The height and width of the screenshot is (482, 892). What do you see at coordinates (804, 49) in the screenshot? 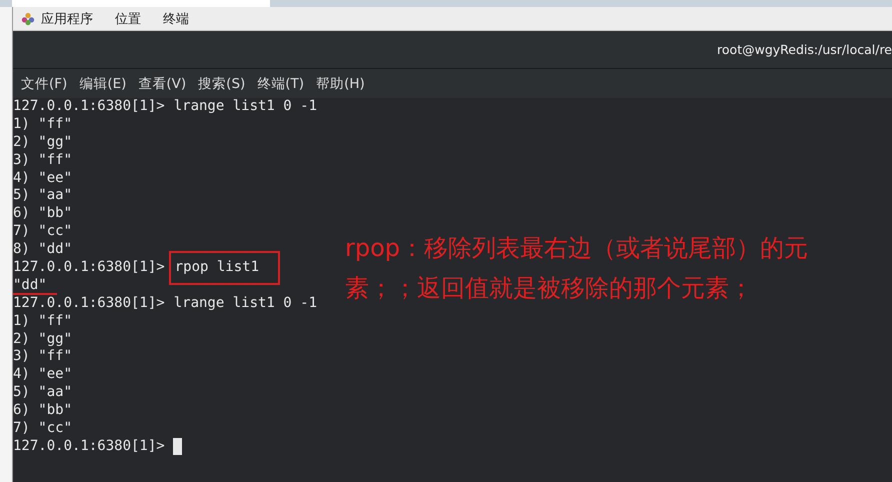
I see `window-title: root@wgyRedis:/usr/local/re` at bounding box center [804, 49].